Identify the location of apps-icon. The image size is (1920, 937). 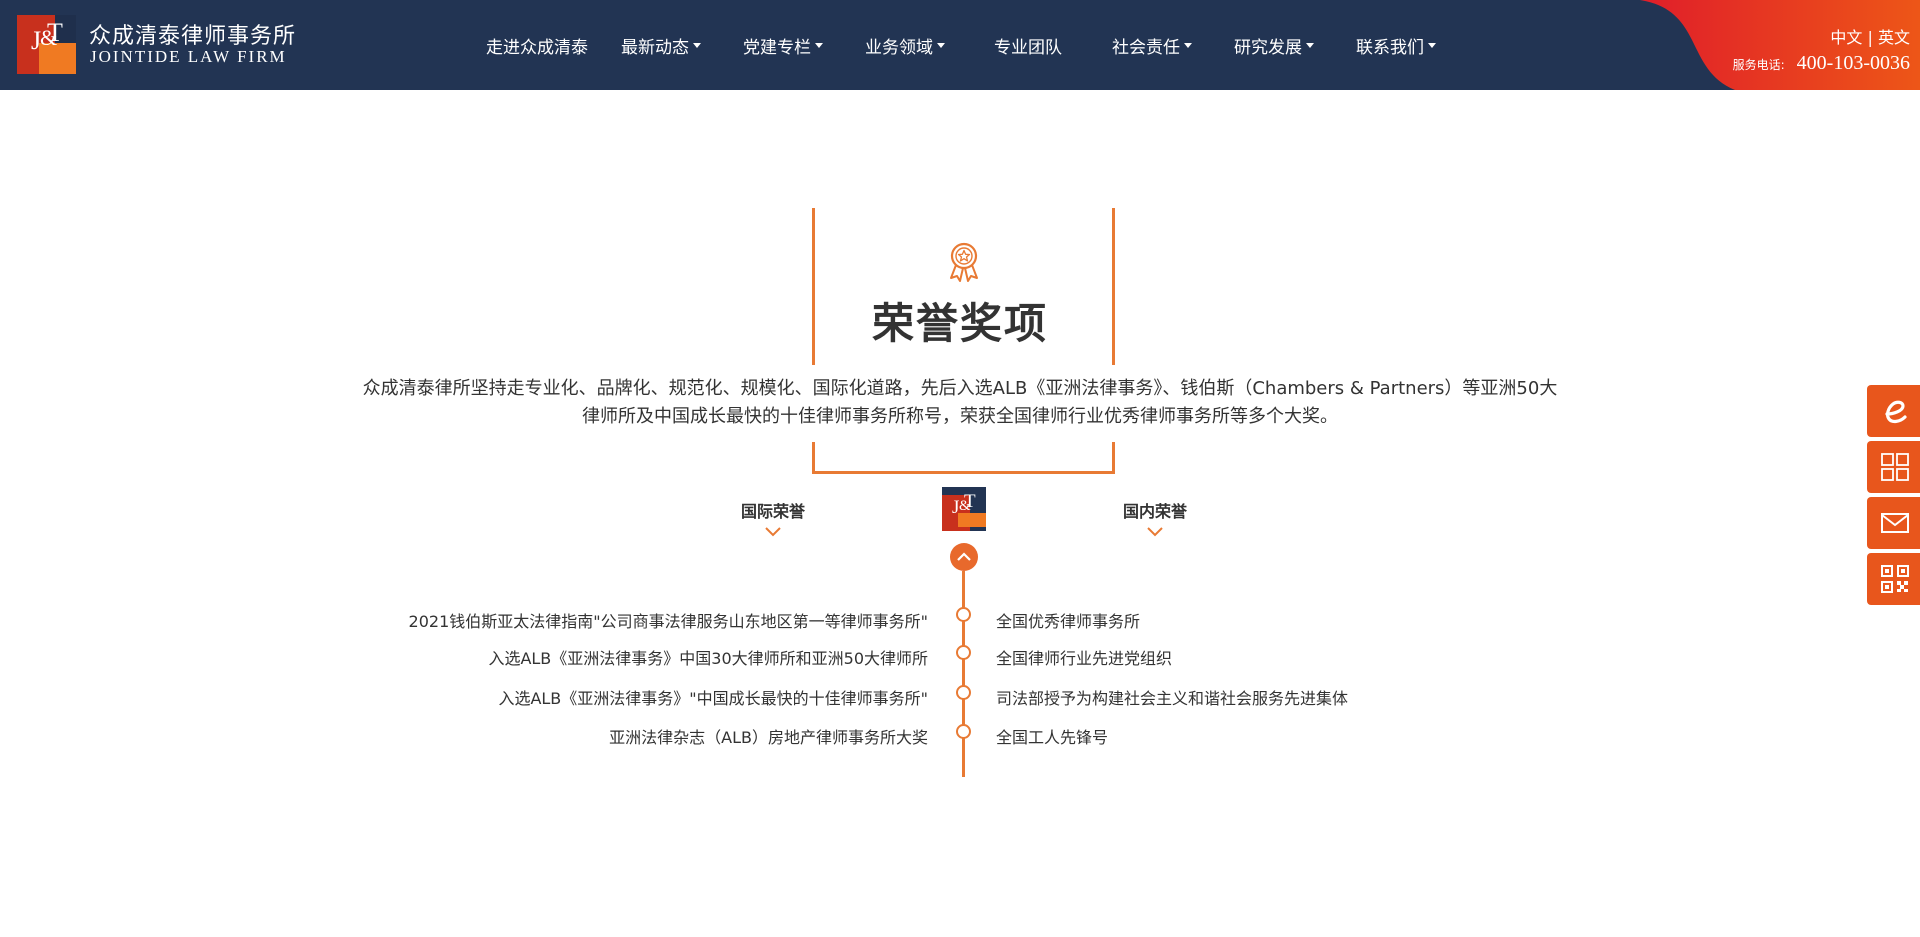
(1894, 467).